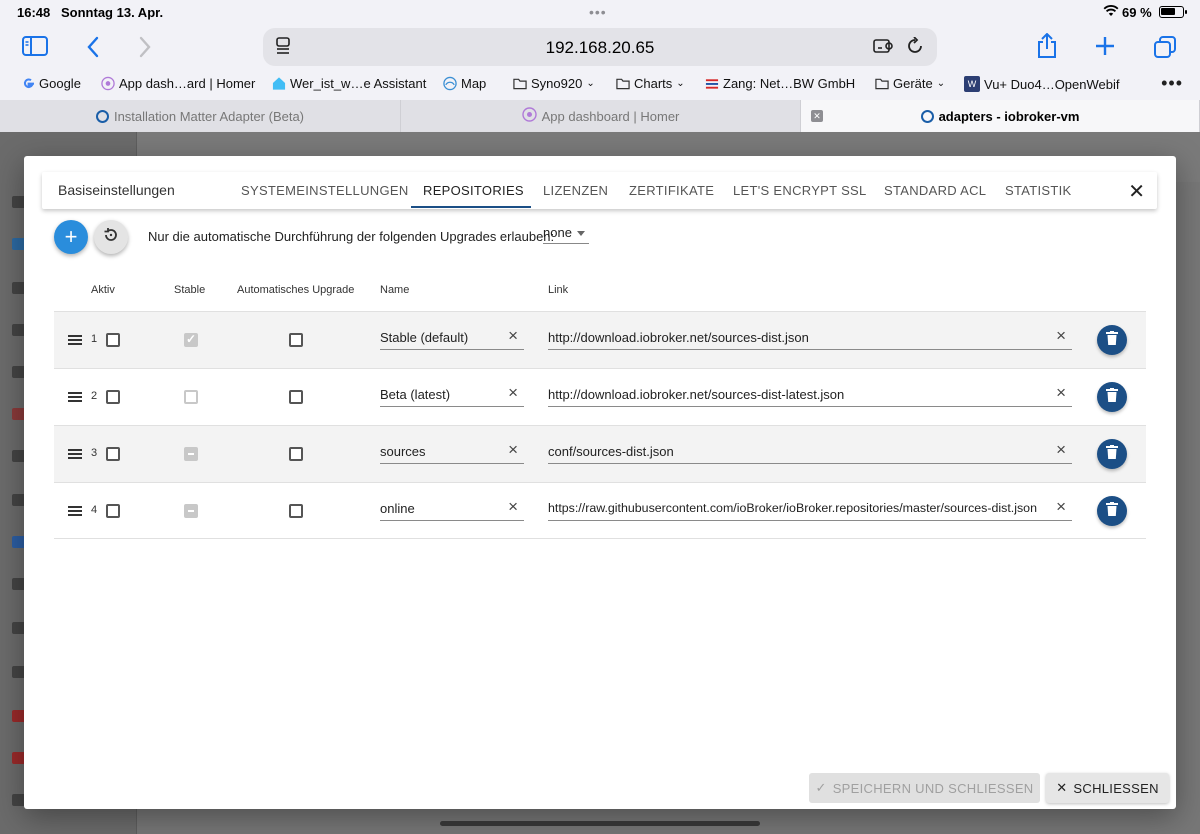  What do you see at coordinates (452, 451) in the screenshot?
I see `name-input: sources ×` at bounding box center [452, 451].